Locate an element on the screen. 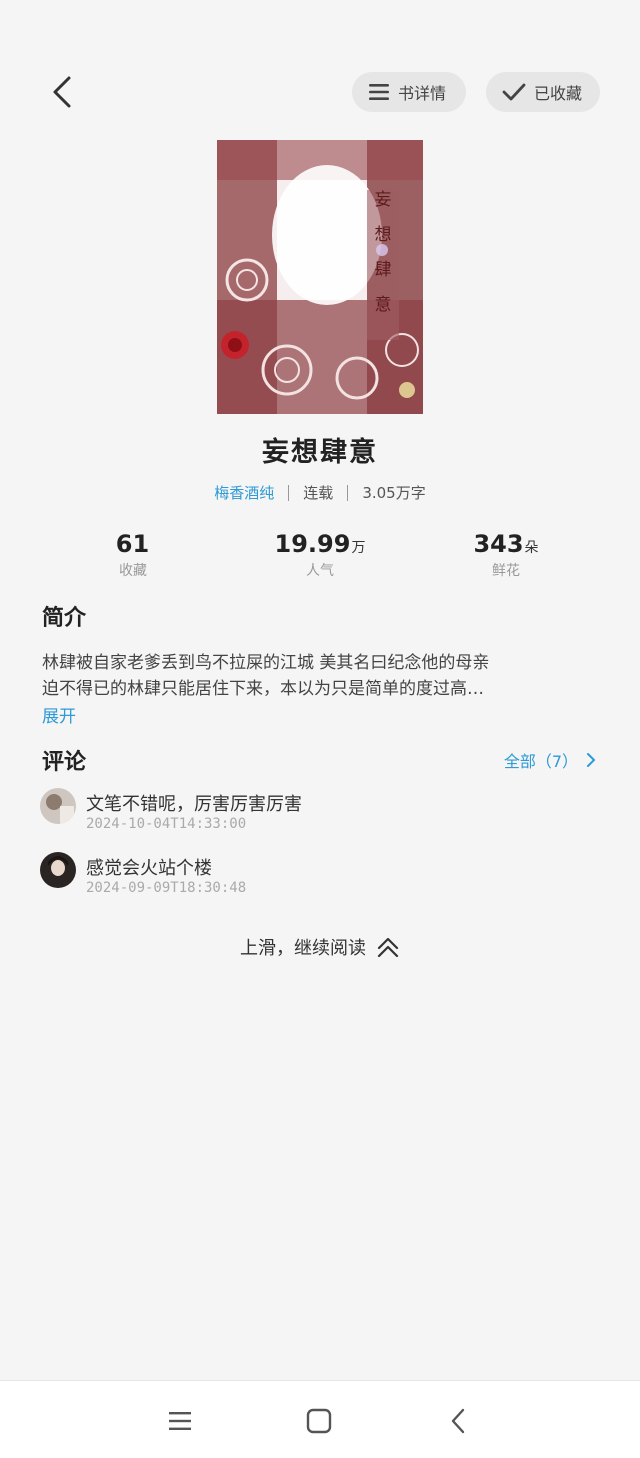  back-button is located at coordinates (62, 92).